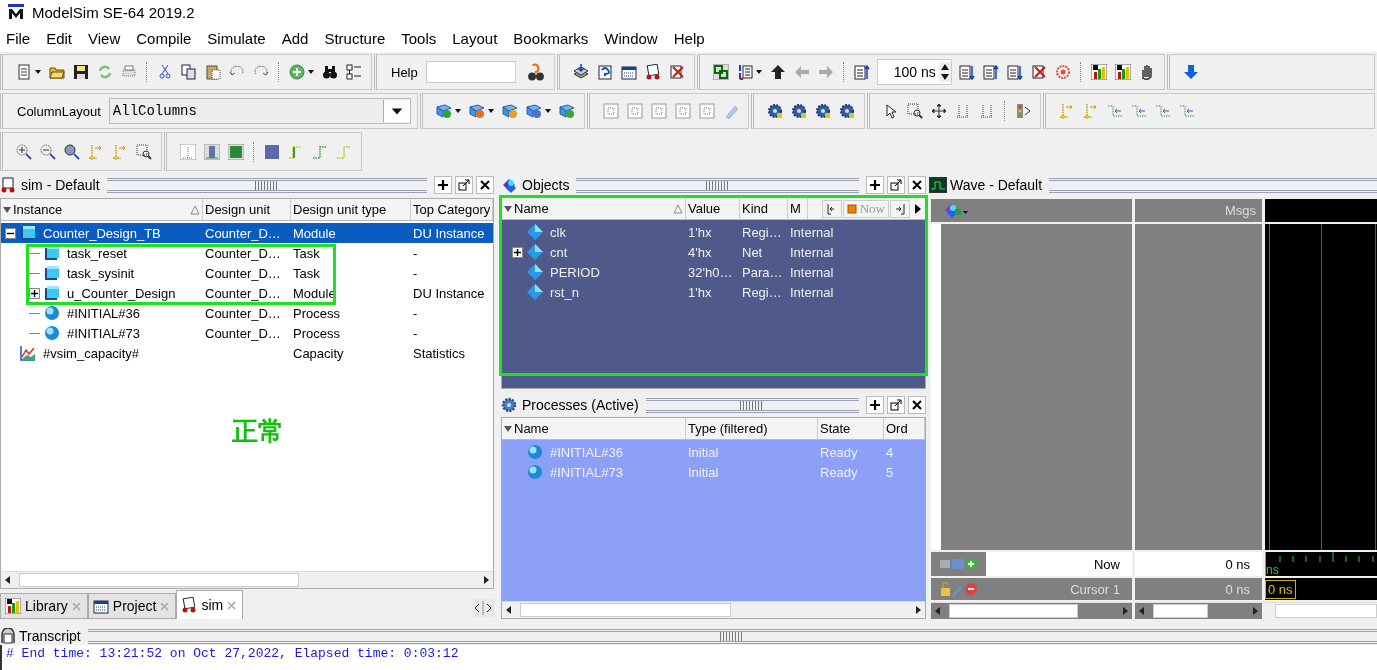  I want to click on object-add-icon, so click(443, 111).